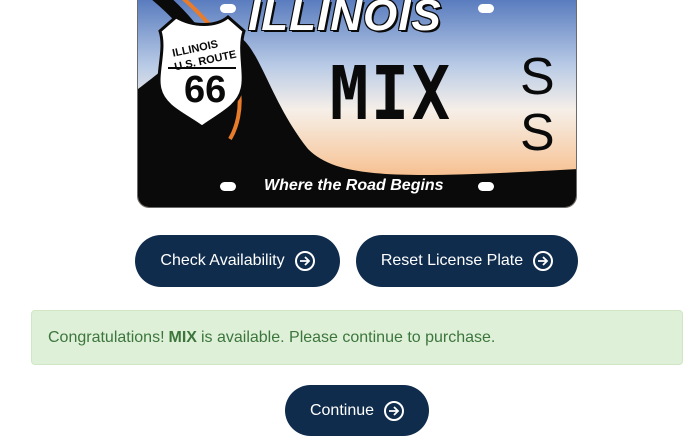 This screenshot has height=436, width=693. What do you see at coordinates (342, 410) in the screenshot?
I see `continue-label: Continue` at bounding box center [342, 410].